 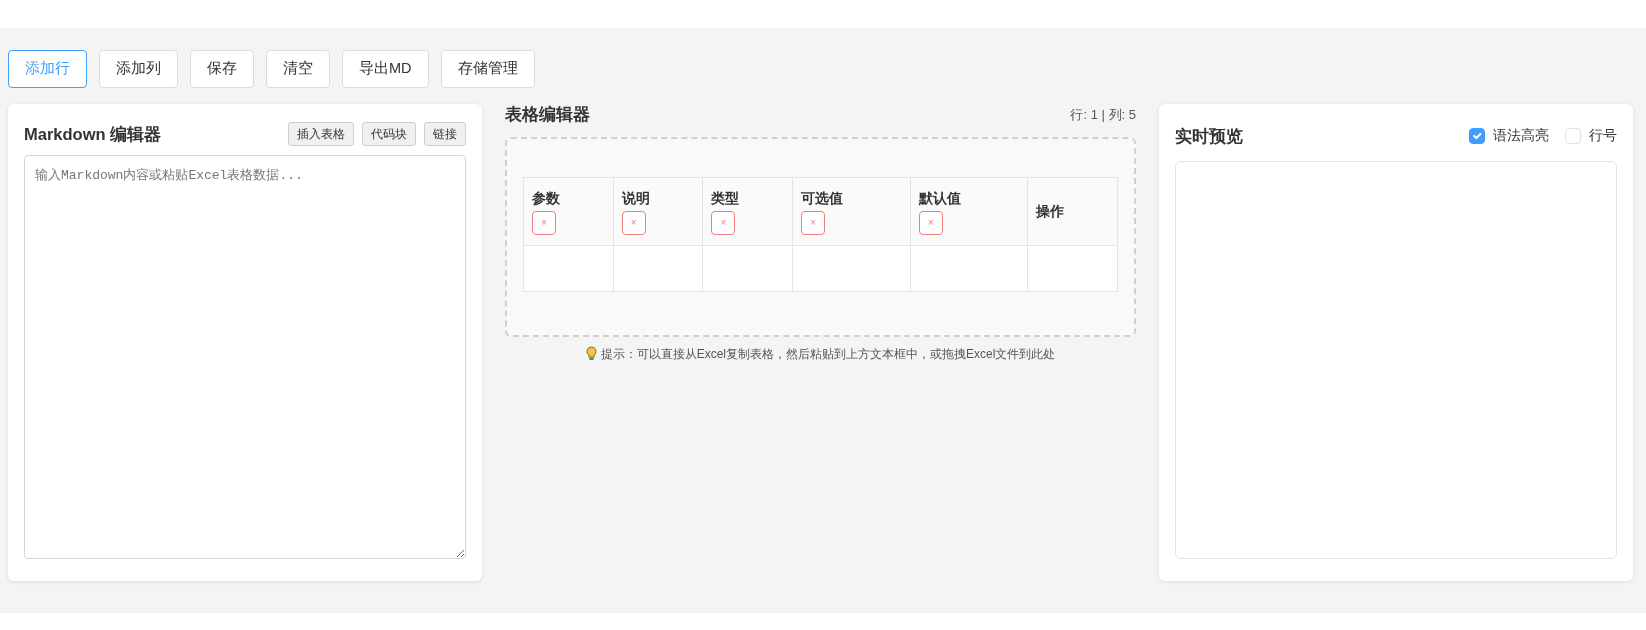 What do you see at coordinates (222, 69) in the screenshot?
I see `toolbar-button: 保存` at bounding box center [222, 69].